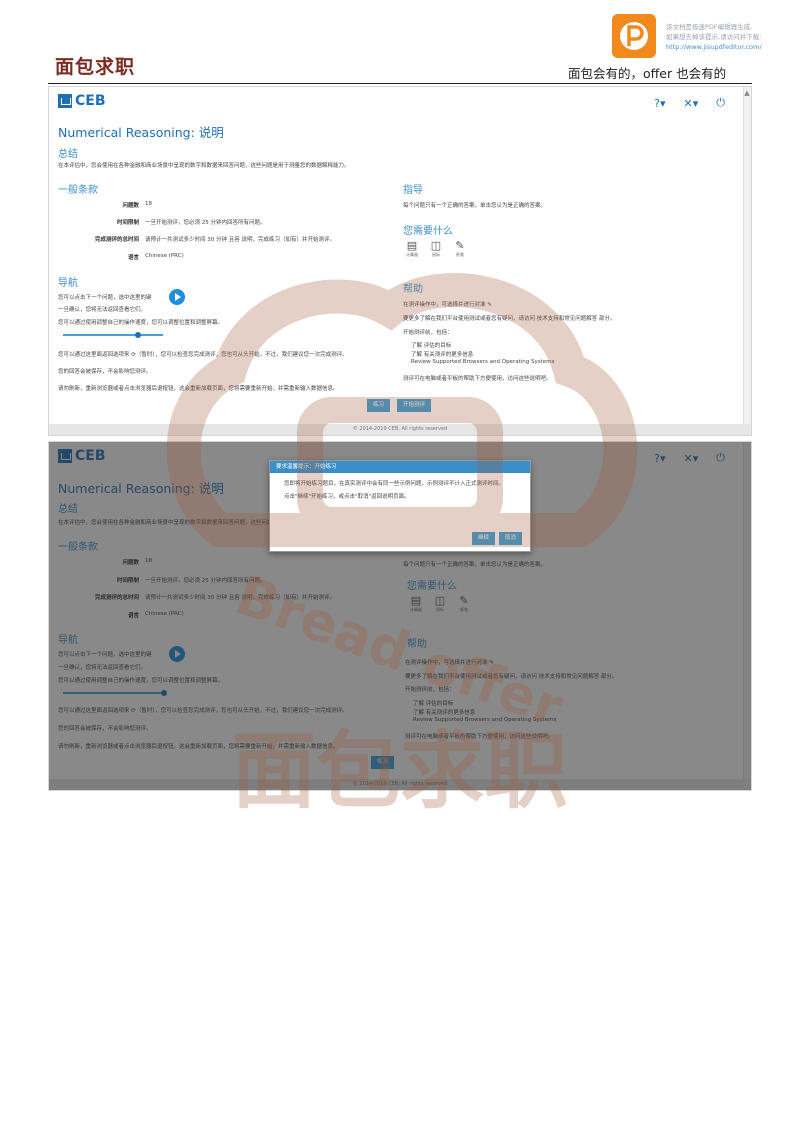 The height and width of the screenshot is (1132, 800). What do you see at coordinates (483, 538) in the screenshot?
I see `dialog-ok-button: 继续` at bounding box center [483, 538].